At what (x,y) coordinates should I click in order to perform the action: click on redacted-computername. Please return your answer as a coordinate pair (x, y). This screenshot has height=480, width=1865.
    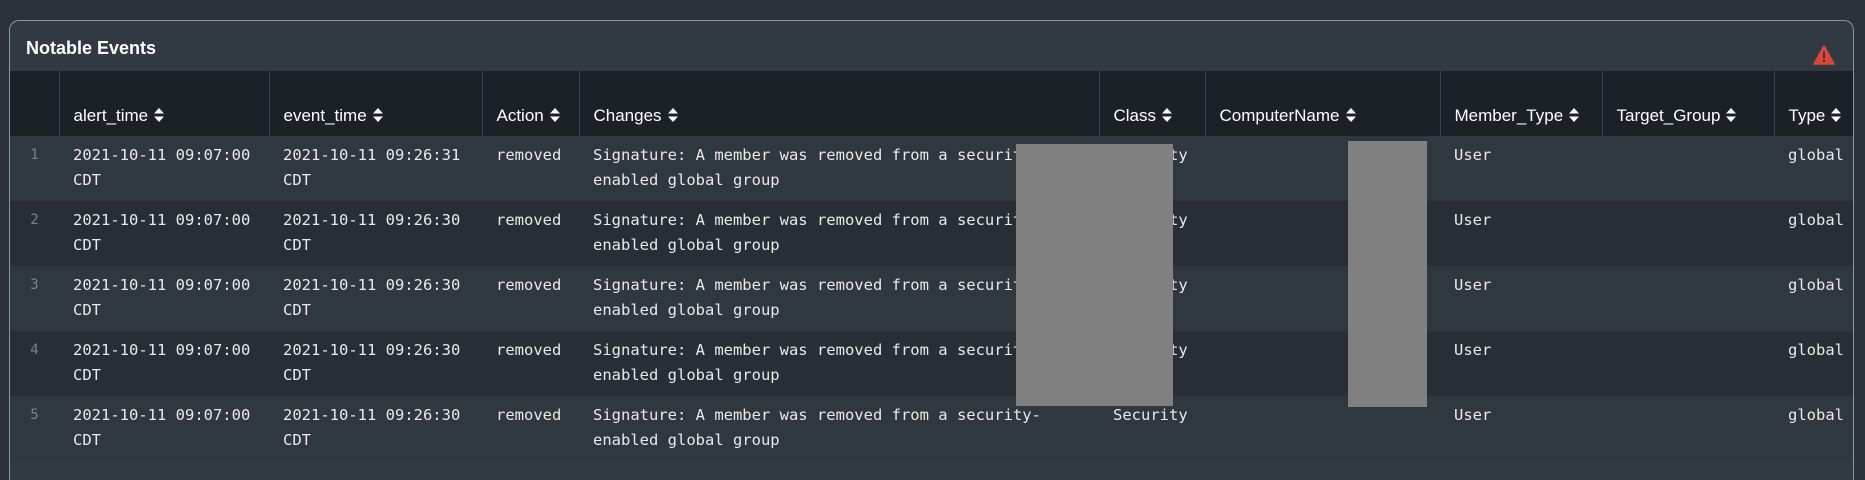
    Looking at the image, I should click on (1094, 275).